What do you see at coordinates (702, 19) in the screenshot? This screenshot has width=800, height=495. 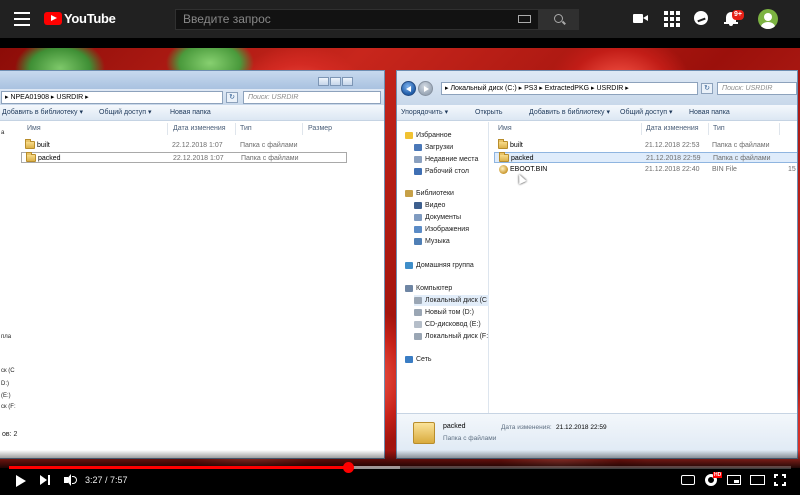 I see `messages-icon` at bounding box center [702, 19].